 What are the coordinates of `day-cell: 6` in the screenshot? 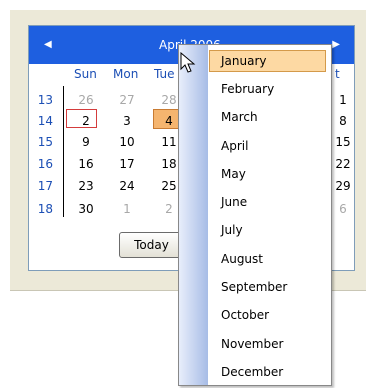 It's located at (343, 209).